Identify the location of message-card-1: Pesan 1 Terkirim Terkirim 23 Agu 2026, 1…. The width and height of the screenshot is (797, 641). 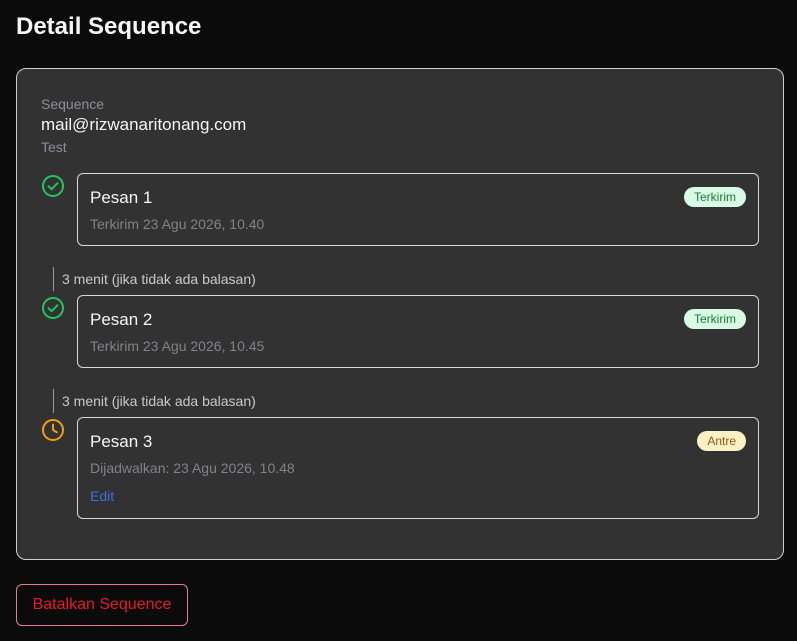
(418, 209).